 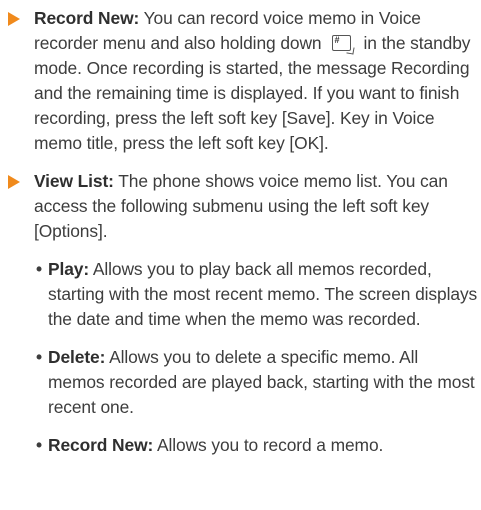 What do you see at coordinates (69, 269) in the screenshot?
I see `subitem-term: Play:` at bounding box center [69, 269].